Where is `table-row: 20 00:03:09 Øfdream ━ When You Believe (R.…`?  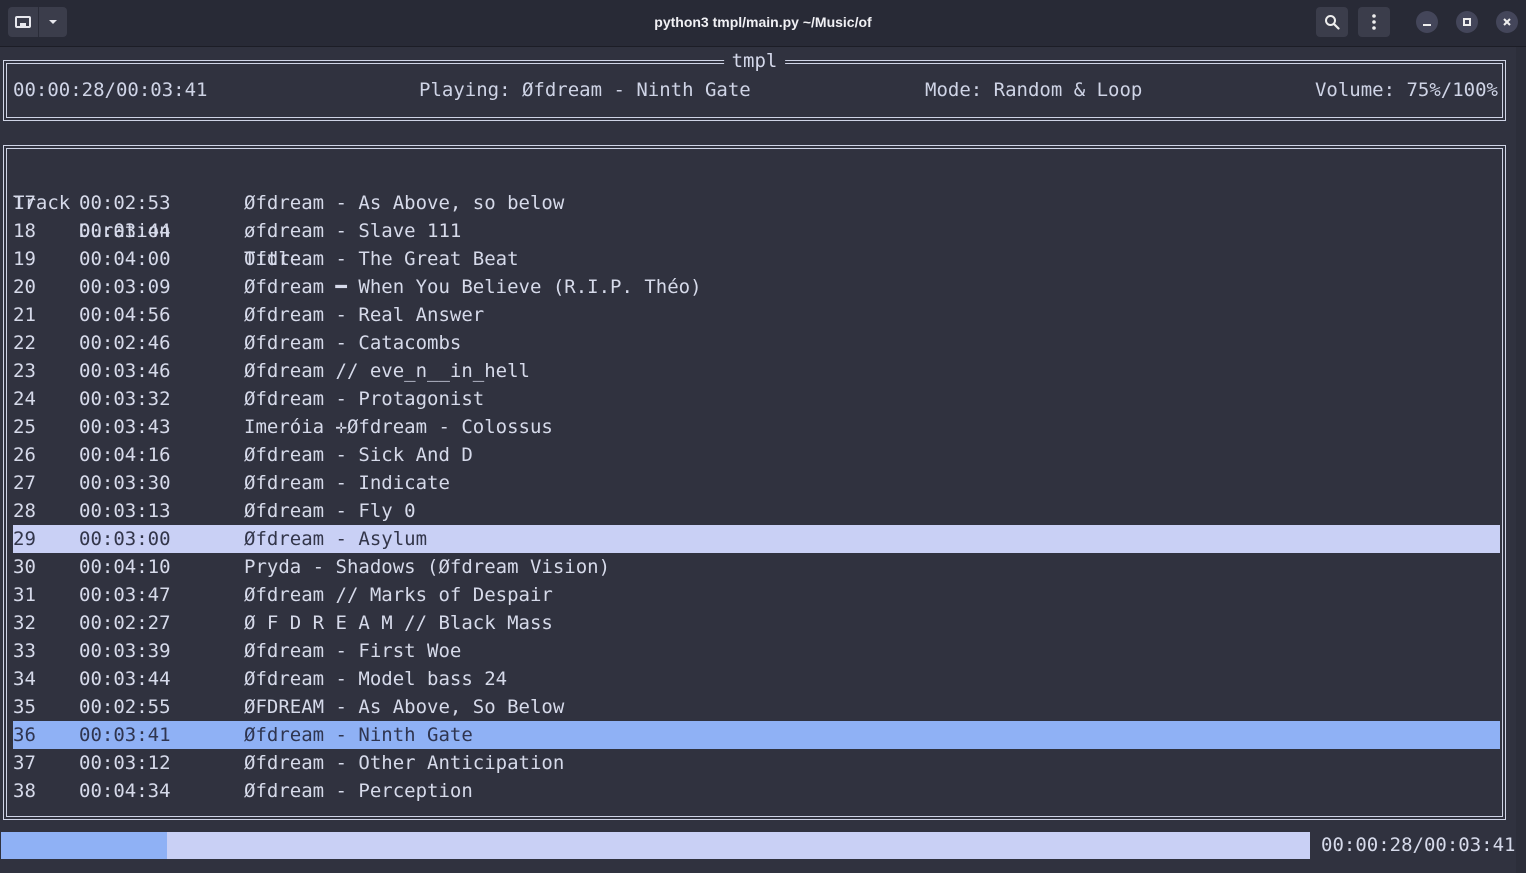 table-row: 20 00:03:09 Øfdream ━ When You Believe (R.… is located at coordinates (756, 287).